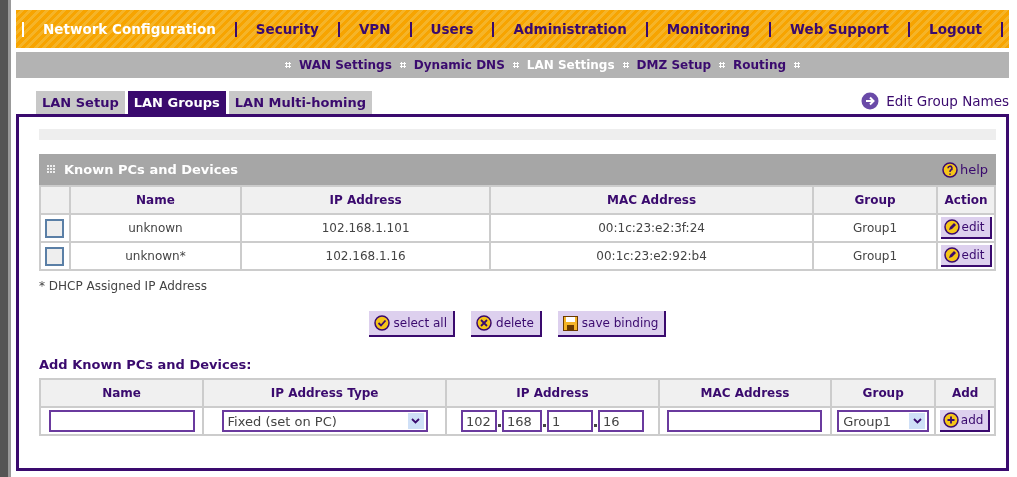 This screenshot has width=1017, height=477. I want to click on save-binding-button: save binding, so click(612, 324).